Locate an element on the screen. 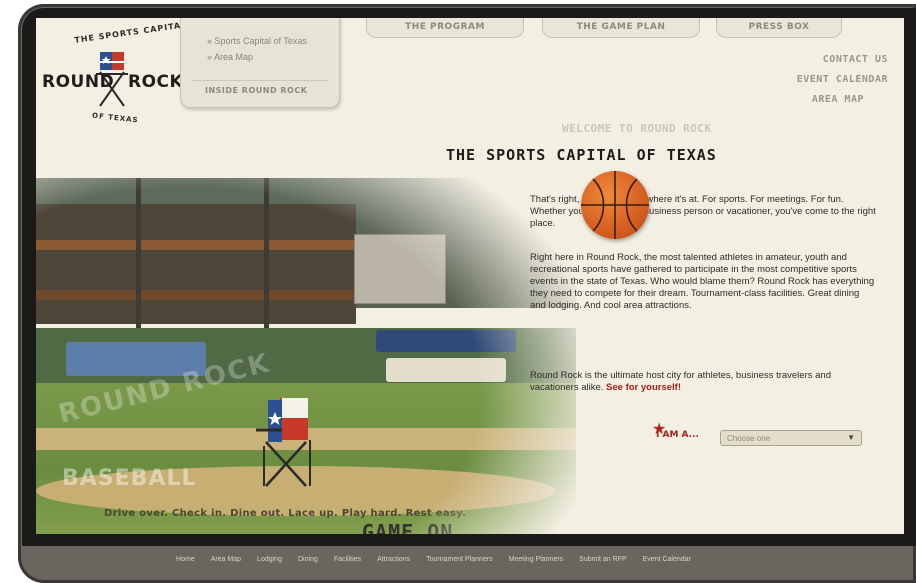 This screenshot has height=583, width=916. menu-item-area-map: » Area Map is located at coordinates (230, 57).